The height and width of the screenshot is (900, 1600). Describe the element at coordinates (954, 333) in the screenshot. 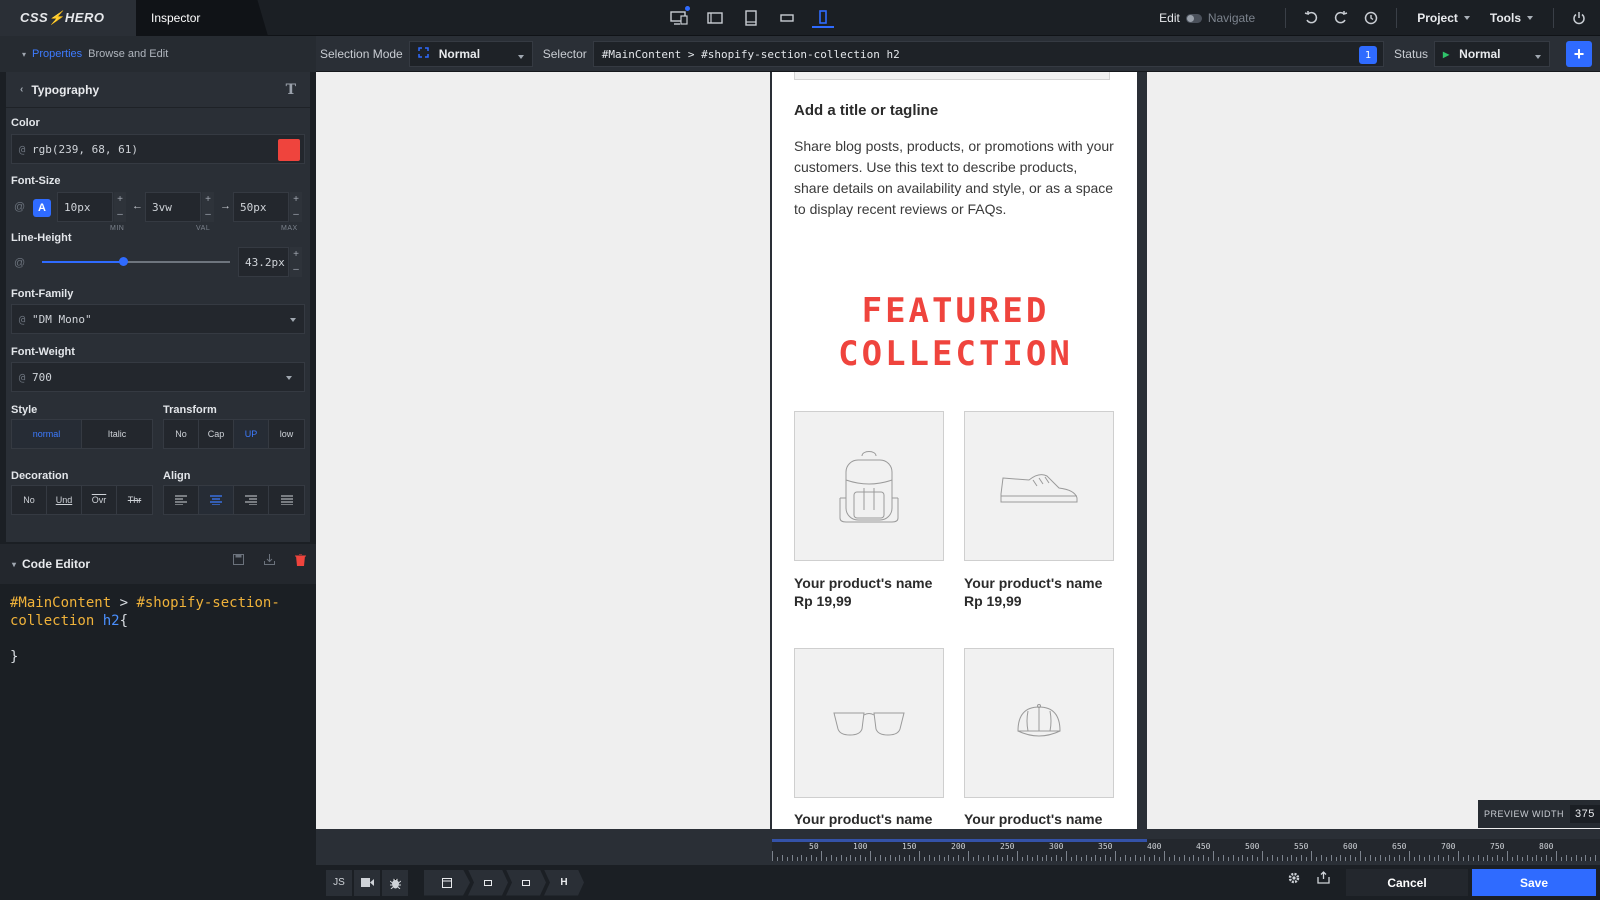

I see `featured-collection-heading: FEATURED COLLECTION` at that location.